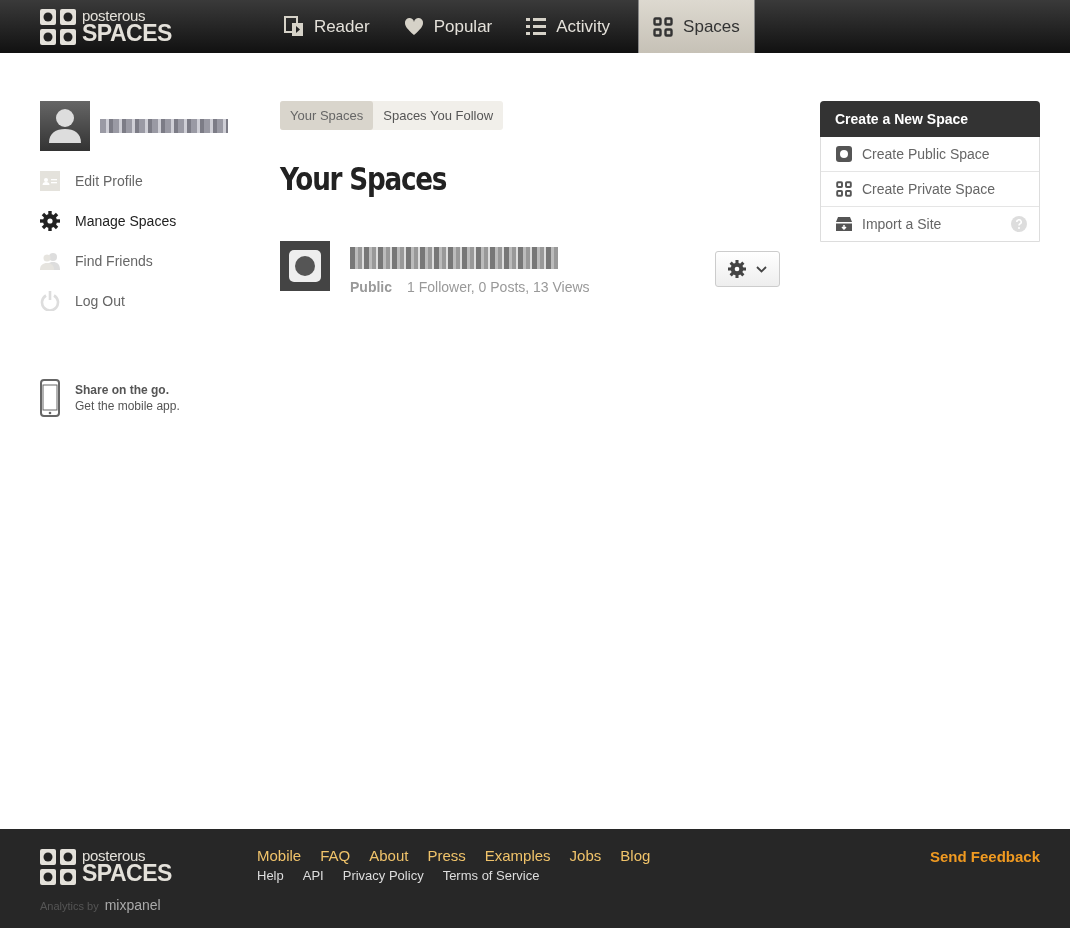 The image size is (1070, 928). I want to click on document-play-icon, so click(293, 26).